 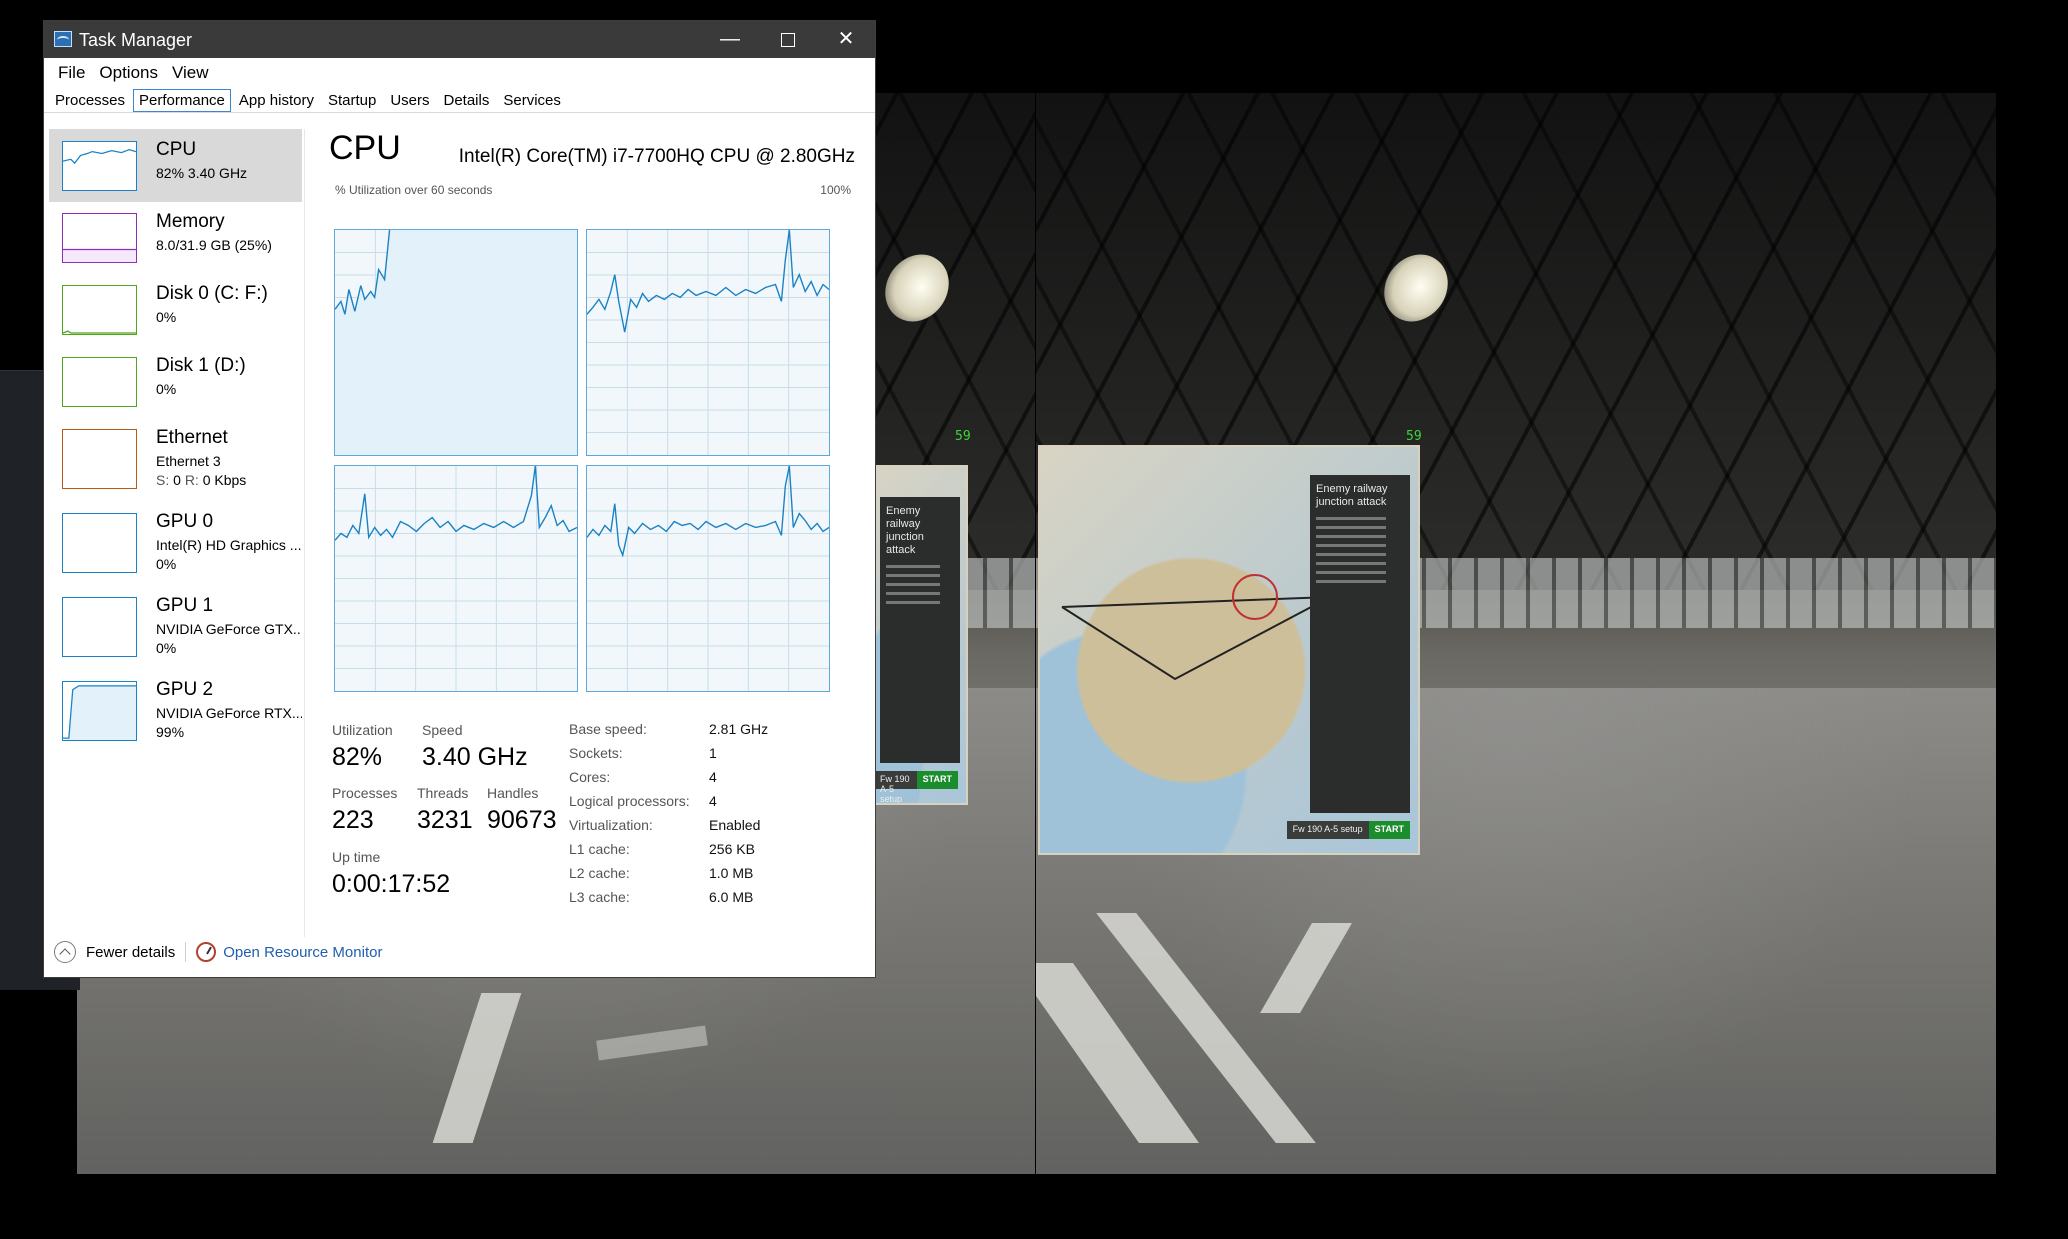 I want to click on gpu-1-thumbnail-graph, so click(x=99, y=627).